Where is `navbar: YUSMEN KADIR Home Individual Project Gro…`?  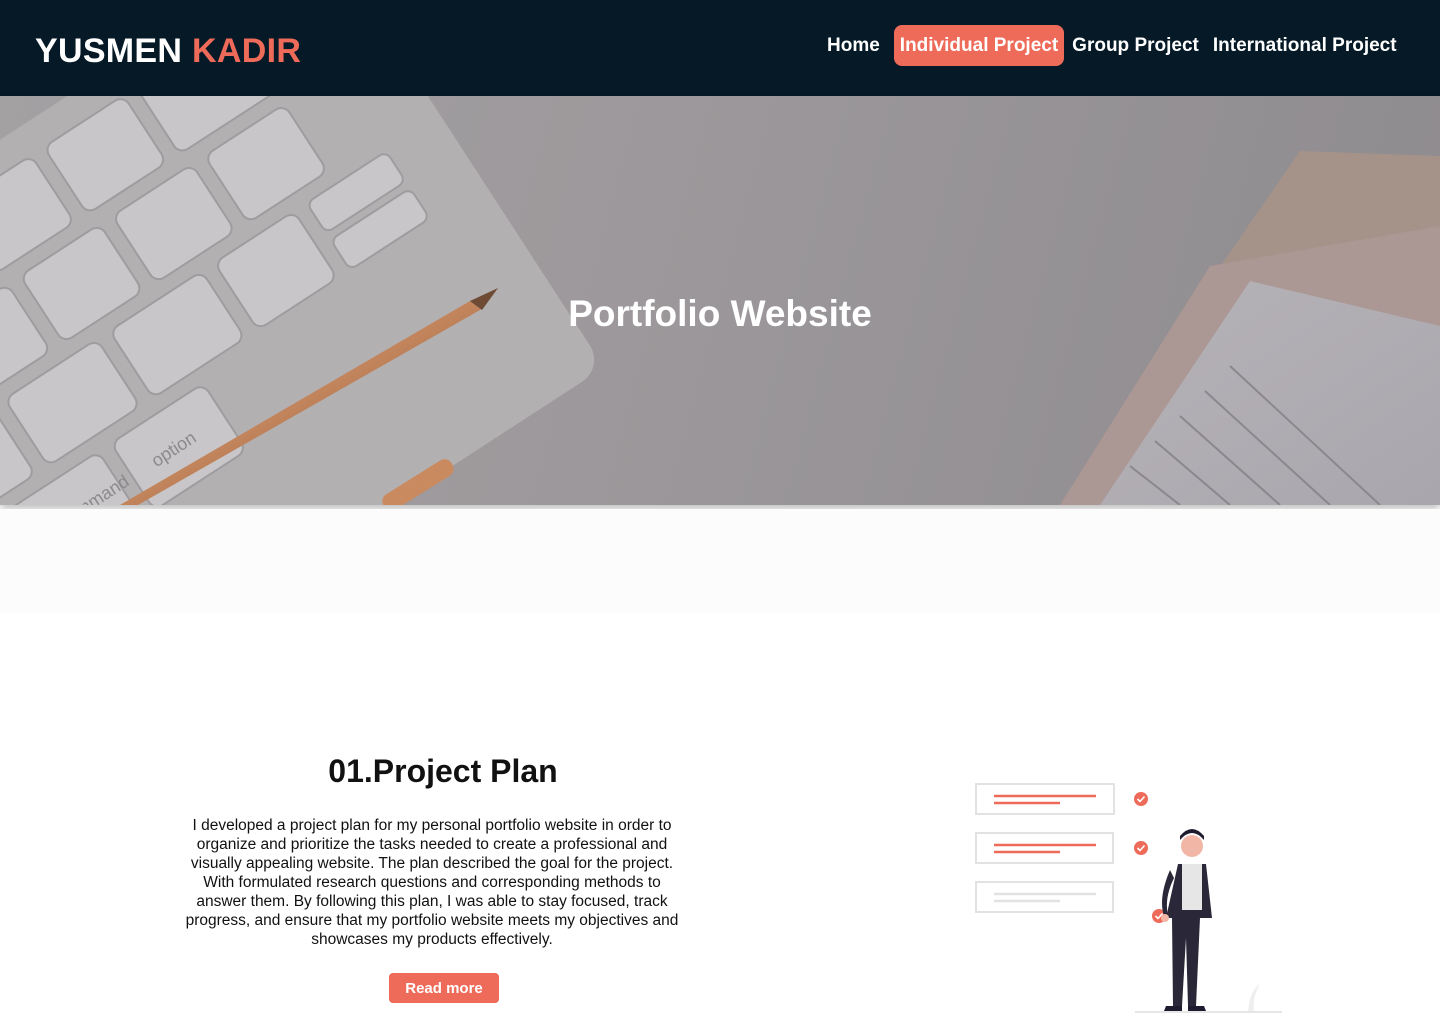 navbar: YUSMEN KADIR Home Individual Project Gro… is located at coordinates (720, 48).